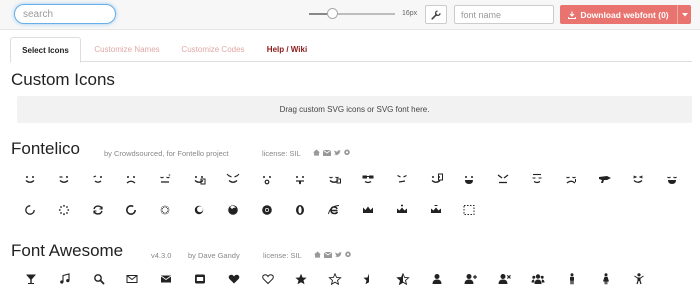 The width and height of the screenshot is (700, 300). I want to click on firefox-icon, so click(233, 210).